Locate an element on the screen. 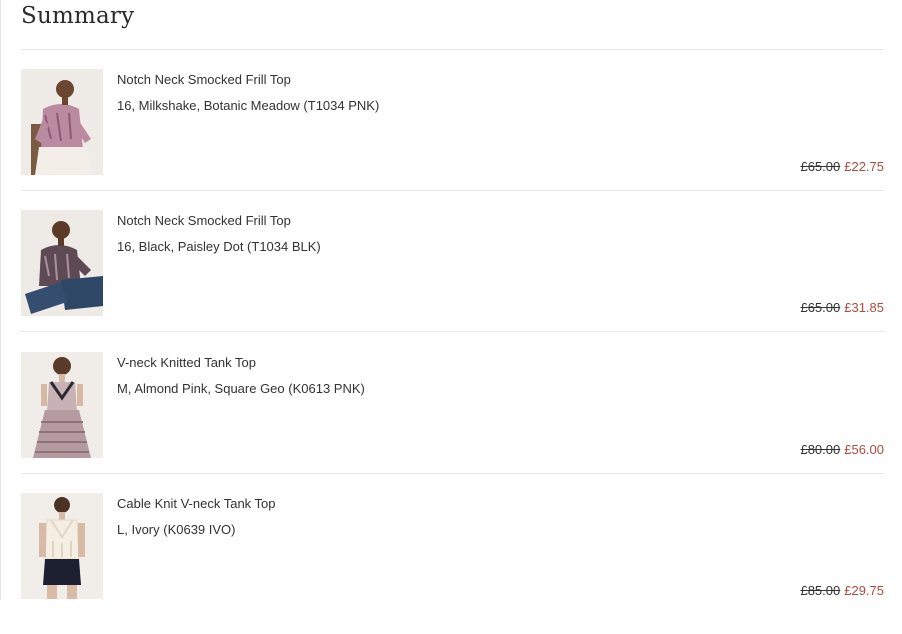 The height and width of the screenshot is (634, 902). product-image-notch-neck-black is located at coordinates (62, 263).